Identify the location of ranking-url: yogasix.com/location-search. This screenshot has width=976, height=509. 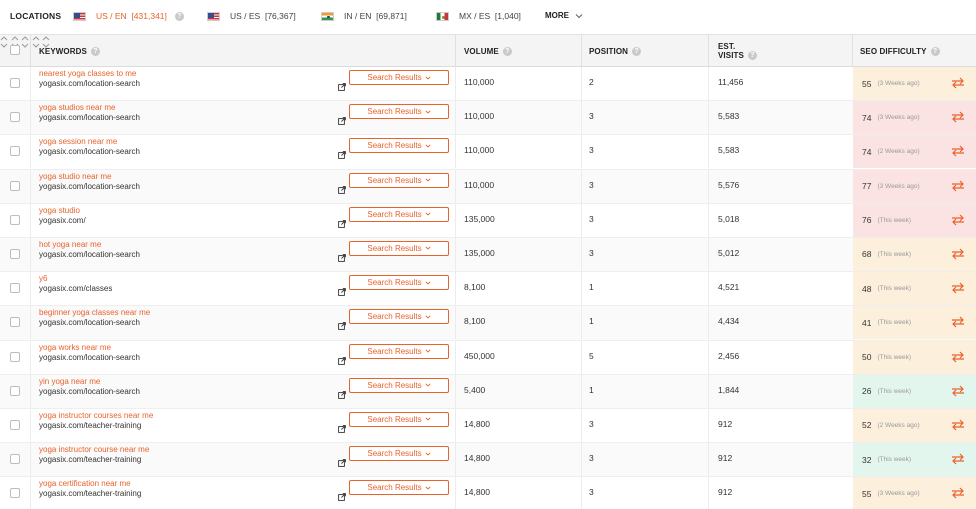
(89, 186).